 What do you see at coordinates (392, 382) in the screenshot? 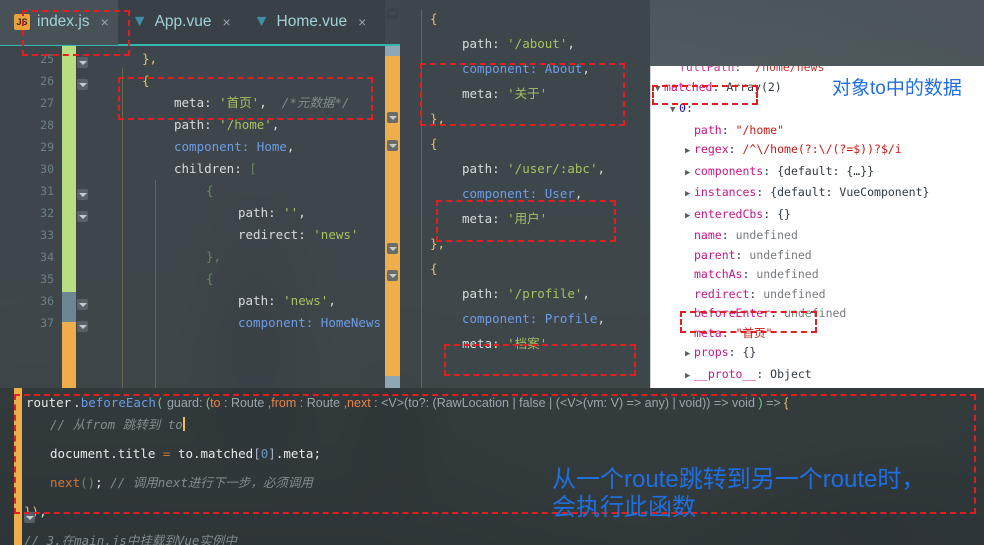
I see `scrollbar-thumb-bottom` at bounding box center [392, 382].